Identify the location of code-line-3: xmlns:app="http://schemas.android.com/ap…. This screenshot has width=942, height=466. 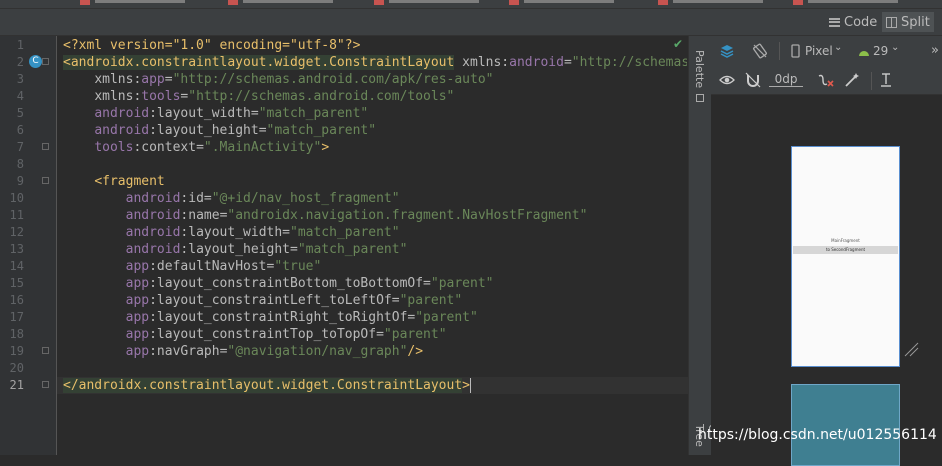
(278, 79).